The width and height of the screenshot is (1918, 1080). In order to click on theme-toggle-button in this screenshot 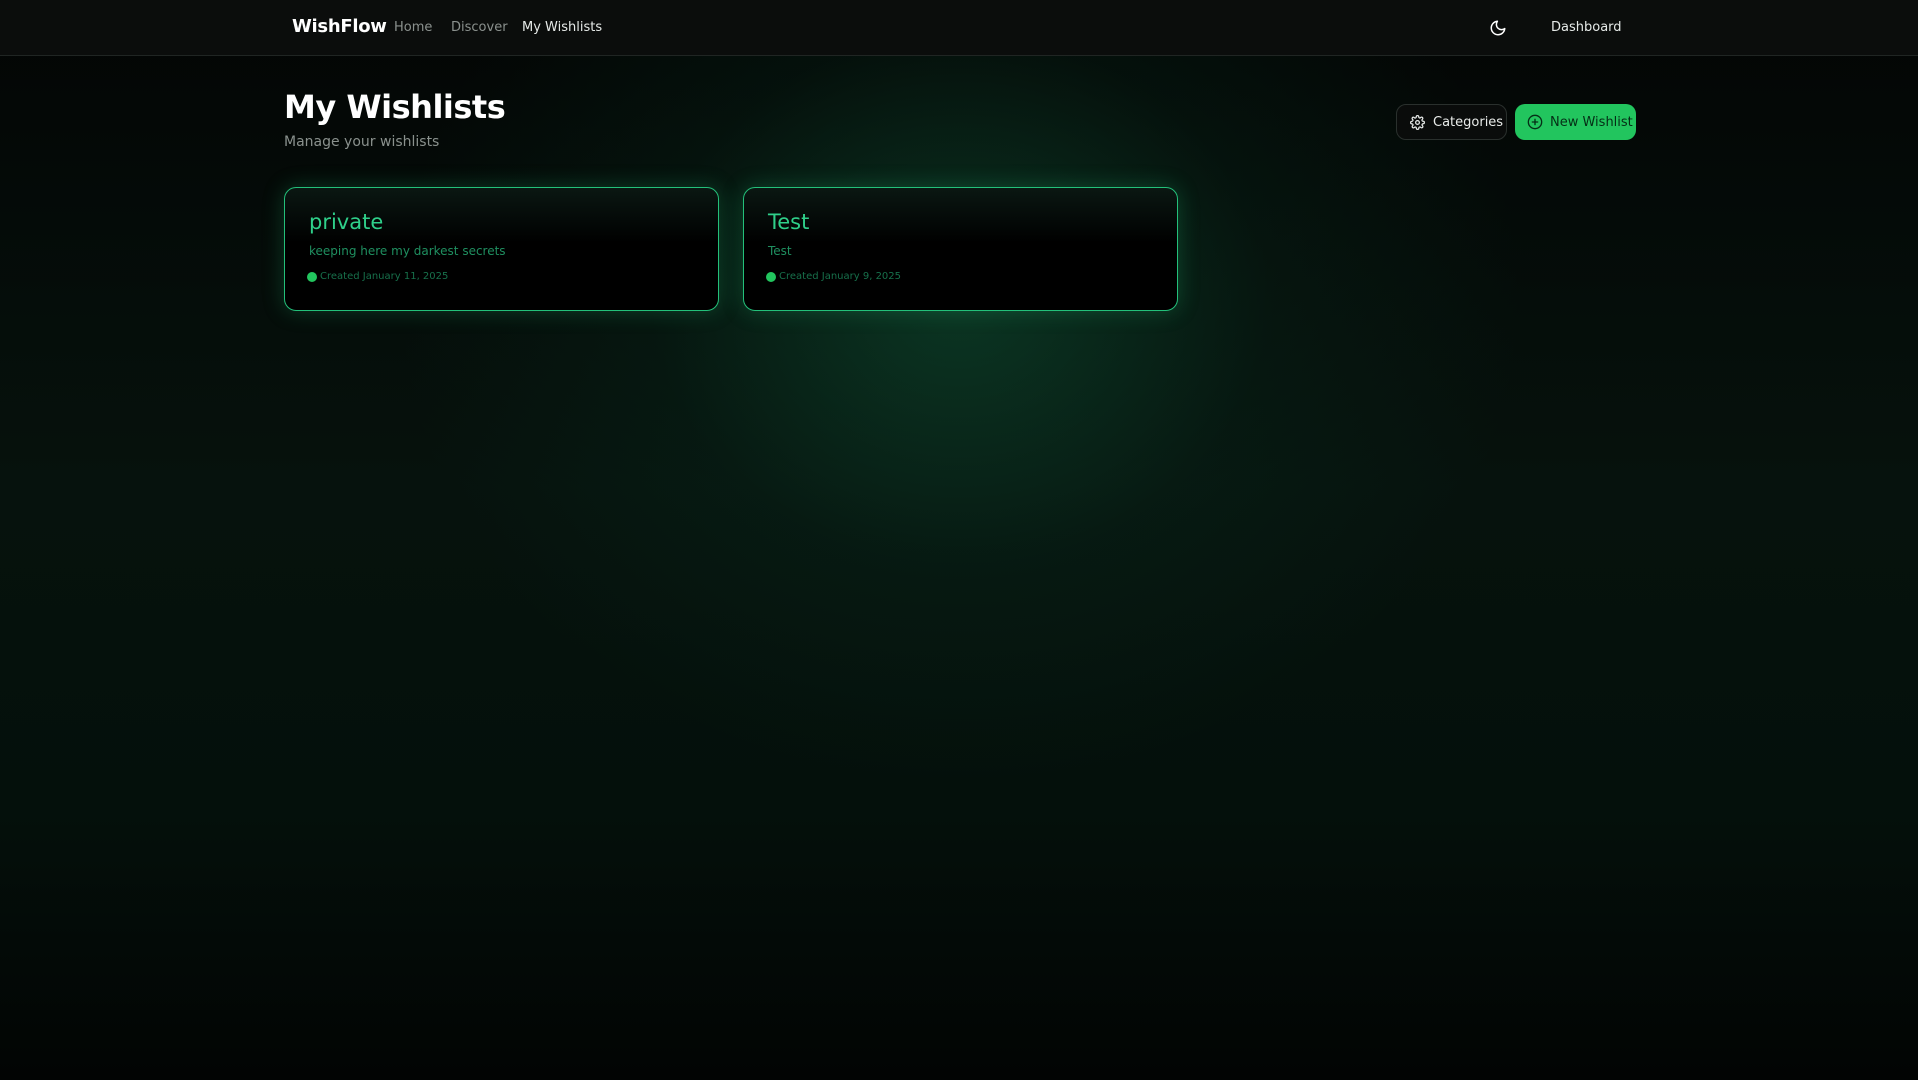, I will do `click(1498, 28)`.